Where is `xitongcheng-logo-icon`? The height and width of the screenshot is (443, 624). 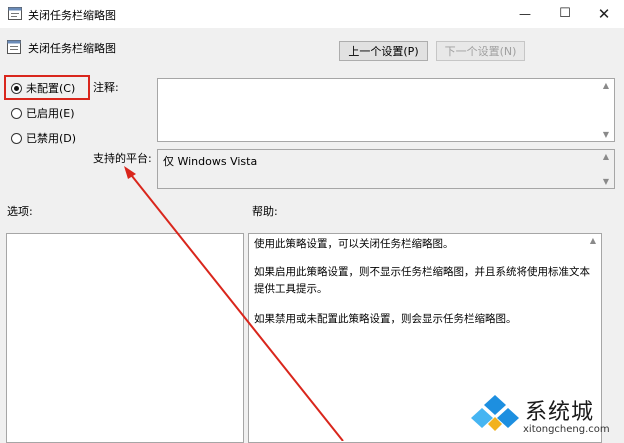 xitongcheng-logo-icon is located at coordinates (495, 413).